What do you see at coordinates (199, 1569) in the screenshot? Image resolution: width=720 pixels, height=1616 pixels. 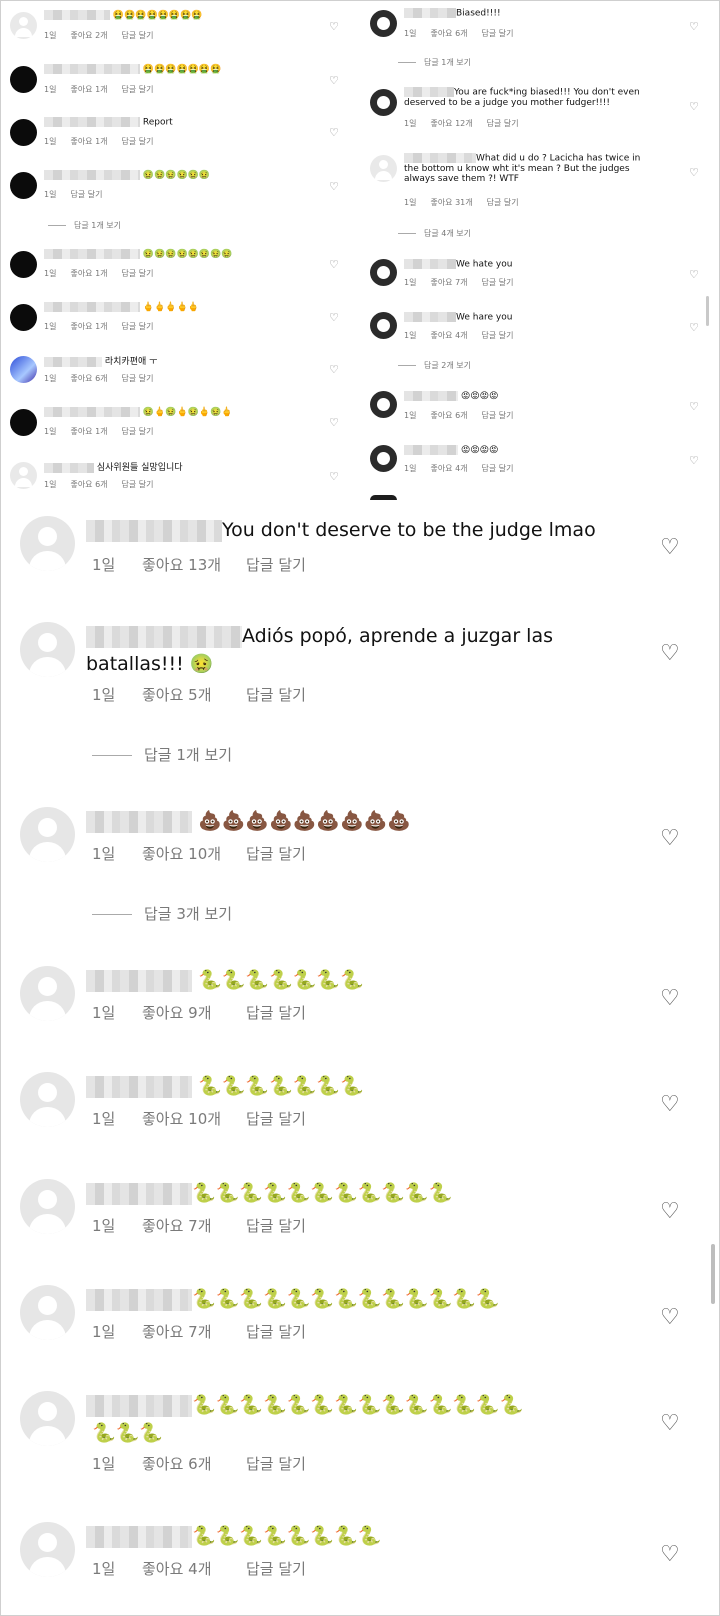 I see `comment-meta: 1일 좋아요 4개 답글 달기` at bounding box center [199, 1569].